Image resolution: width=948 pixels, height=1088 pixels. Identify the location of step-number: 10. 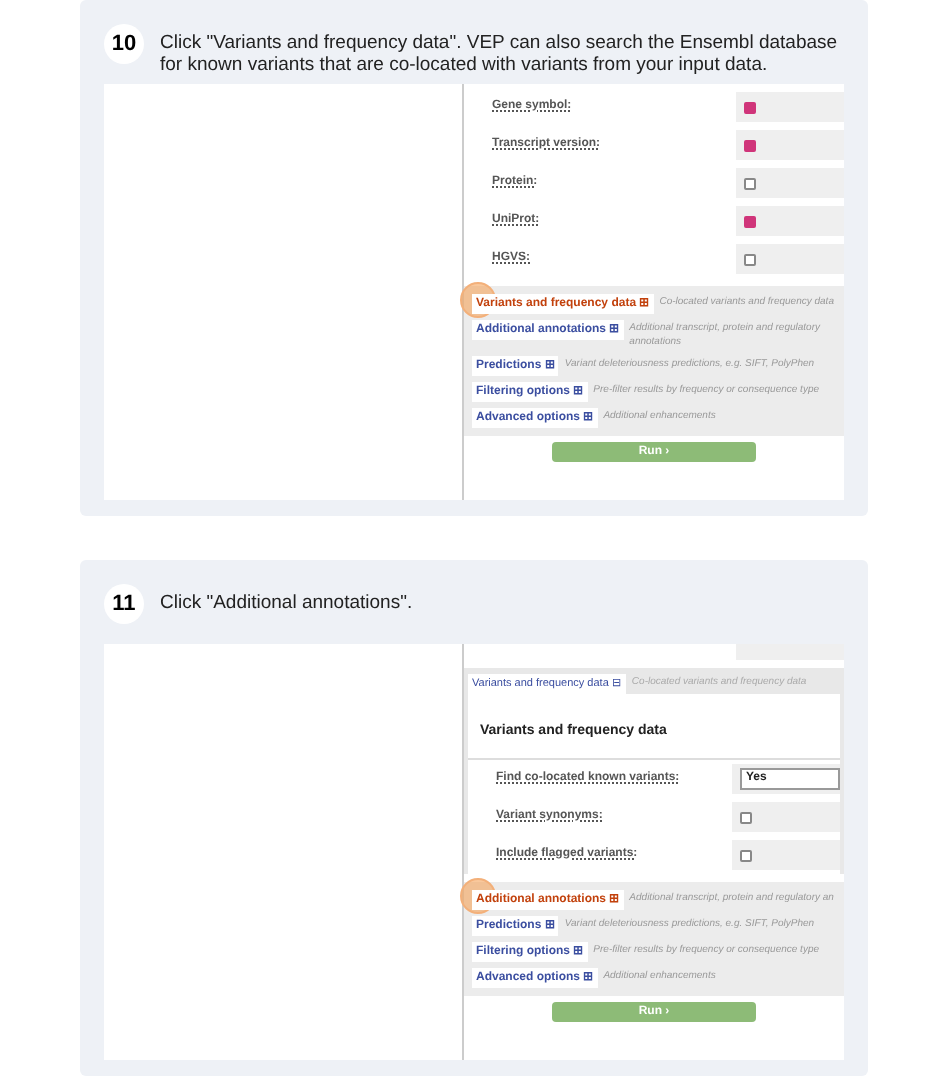
(124, 44).